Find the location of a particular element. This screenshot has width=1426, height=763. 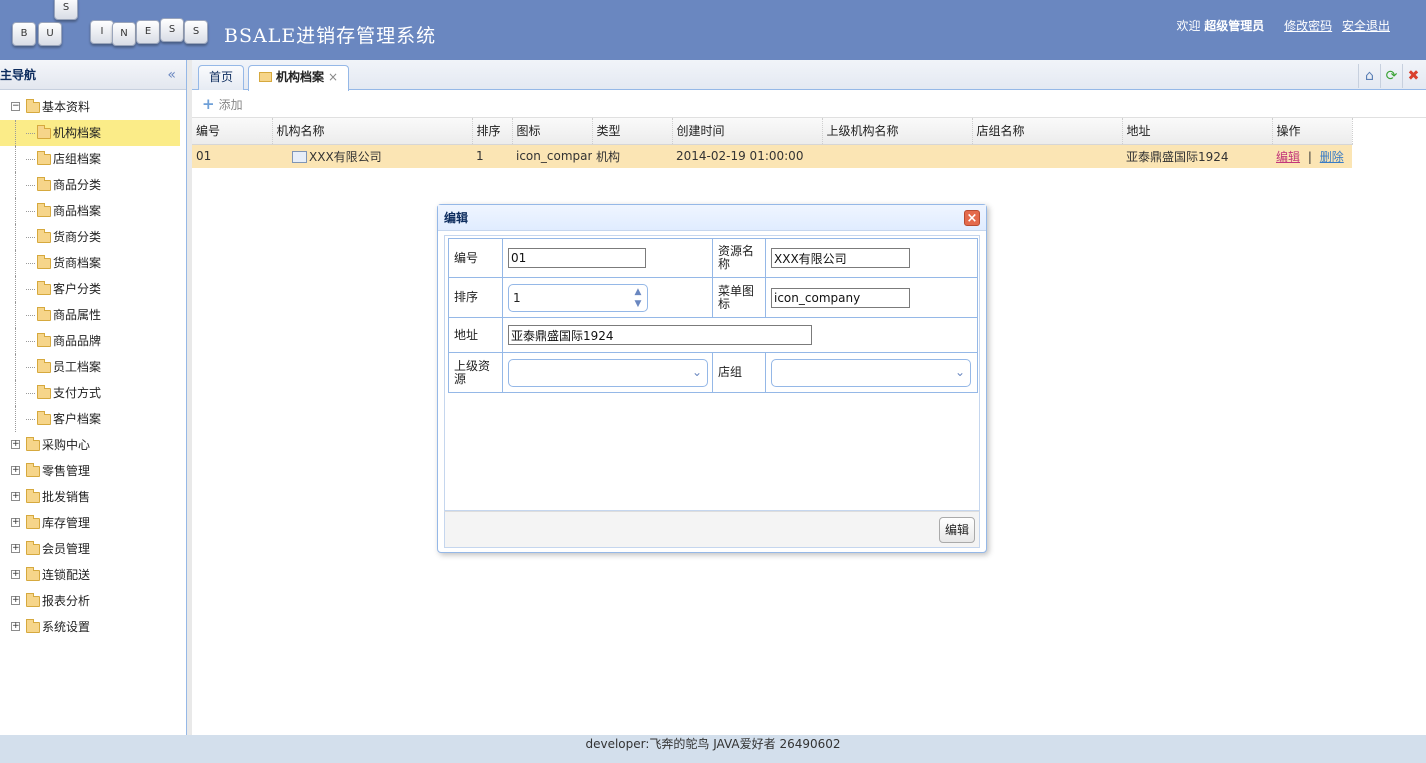

chevron-up-icon: ▲ is located at coordinates (638, 292).